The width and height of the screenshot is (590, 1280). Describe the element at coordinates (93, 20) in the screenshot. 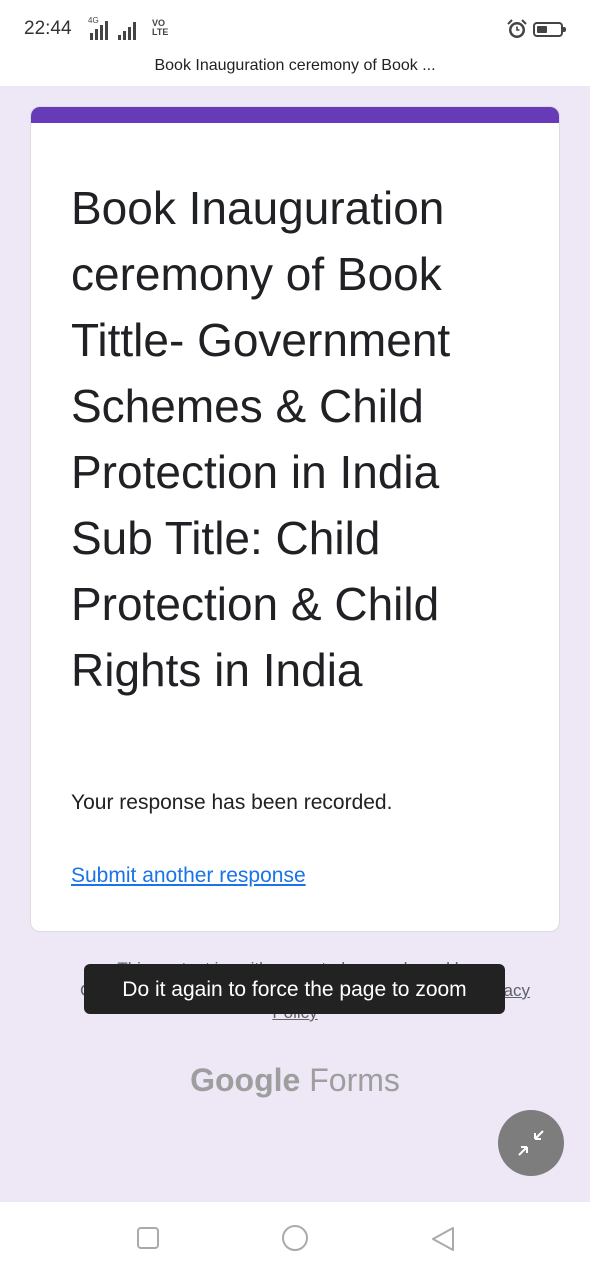

I see `network-type-label: 4G` at that location.